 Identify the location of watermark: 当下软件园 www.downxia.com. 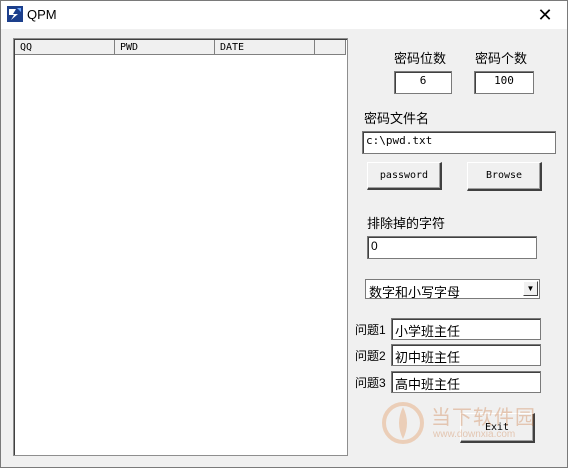
(466, 424).